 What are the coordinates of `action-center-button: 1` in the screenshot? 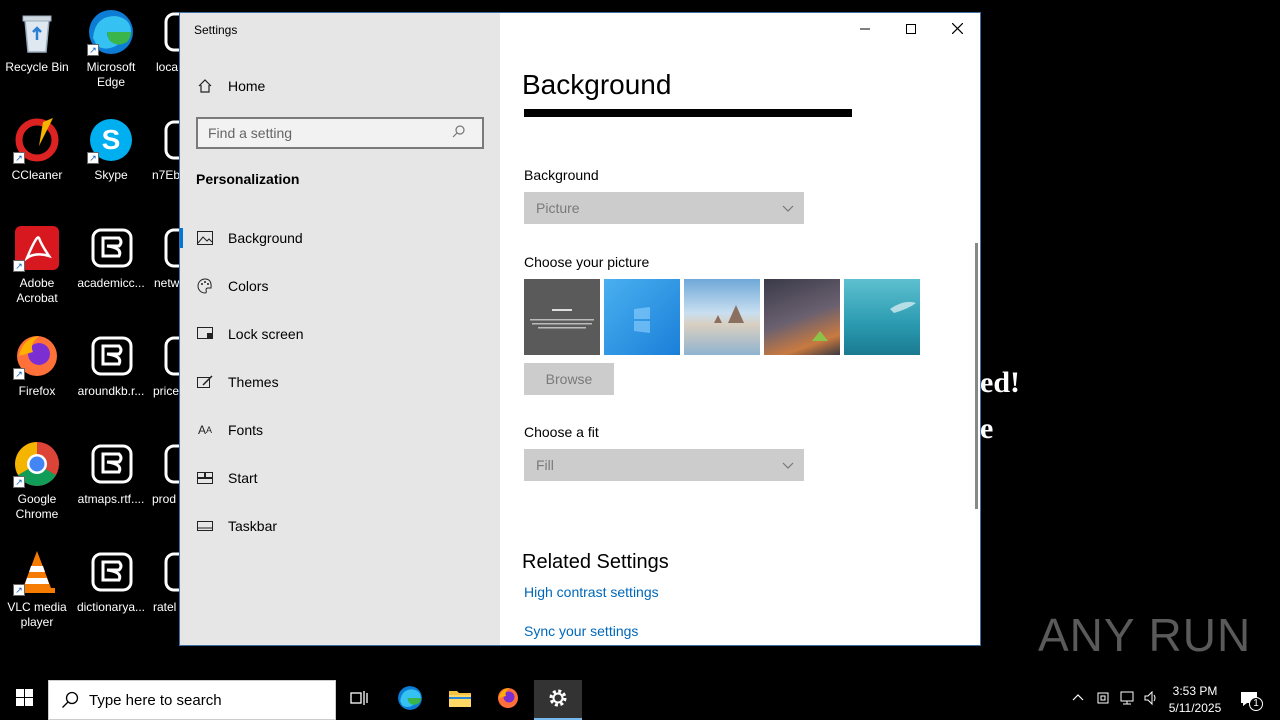 It's located at (1251, 700).